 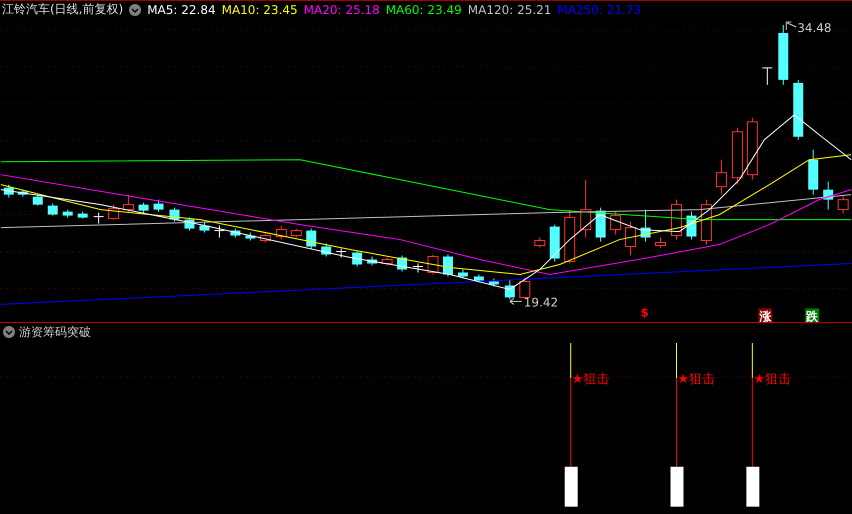 I want to click on high-price-label: 34.48, so click(x=814, y=27).